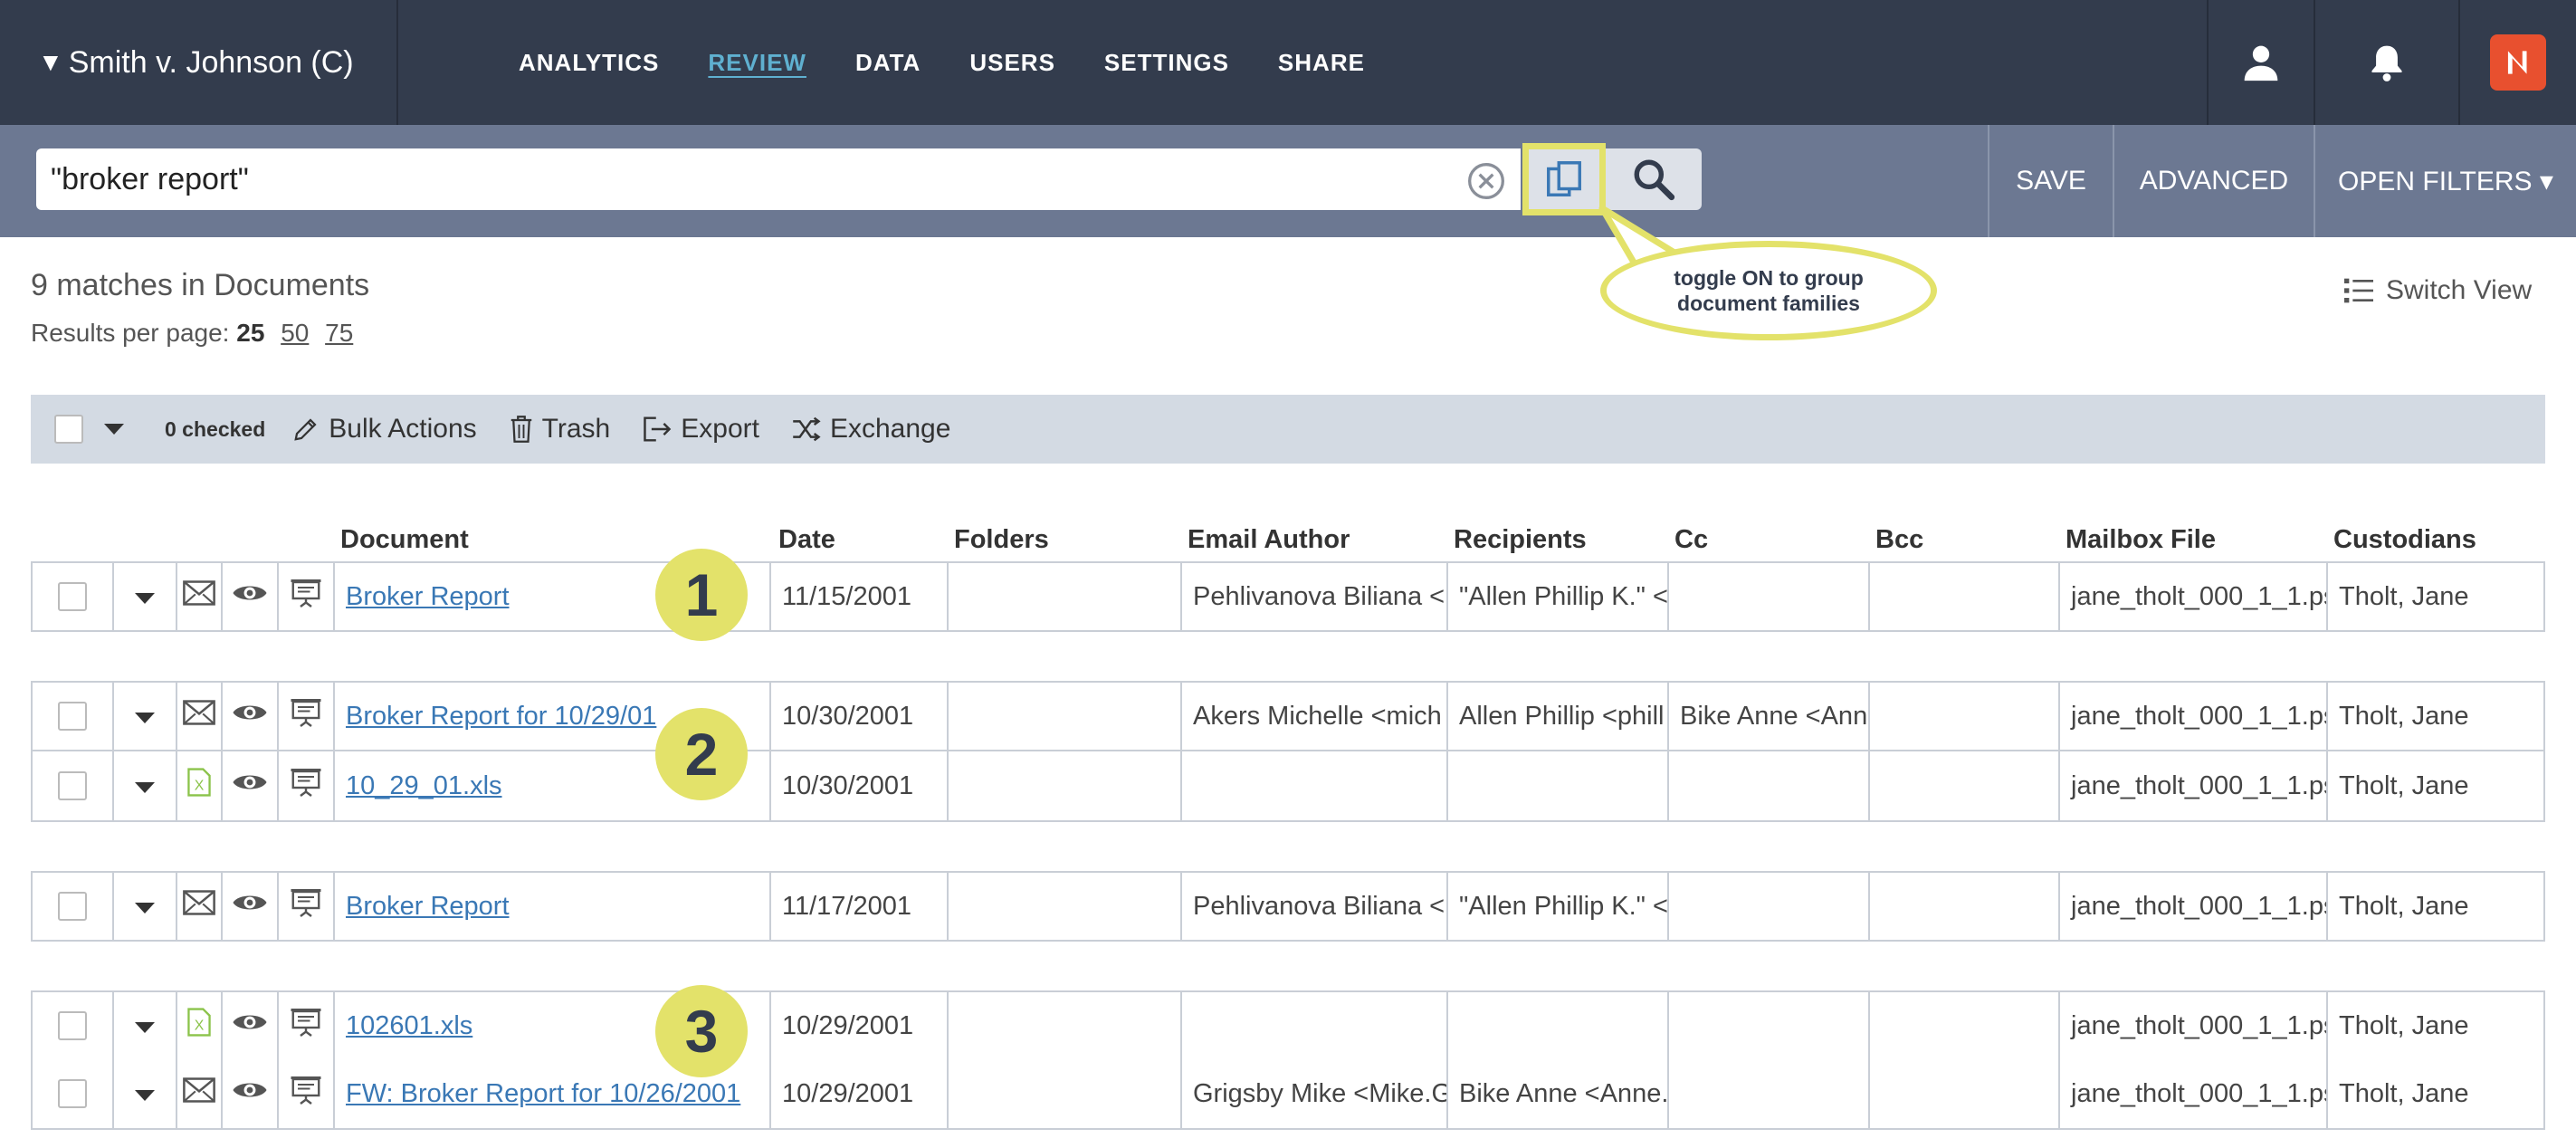 Image resolution: width=2576 pixels, height=1148 pixels. I want to click on column-header-folders: Folders, so click(1002, 540).